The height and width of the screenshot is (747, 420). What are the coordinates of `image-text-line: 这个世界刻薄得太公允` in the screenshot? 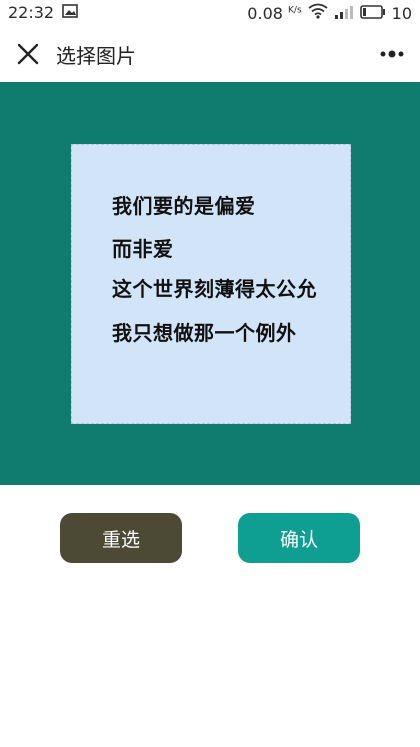 It's located at (214, 289).